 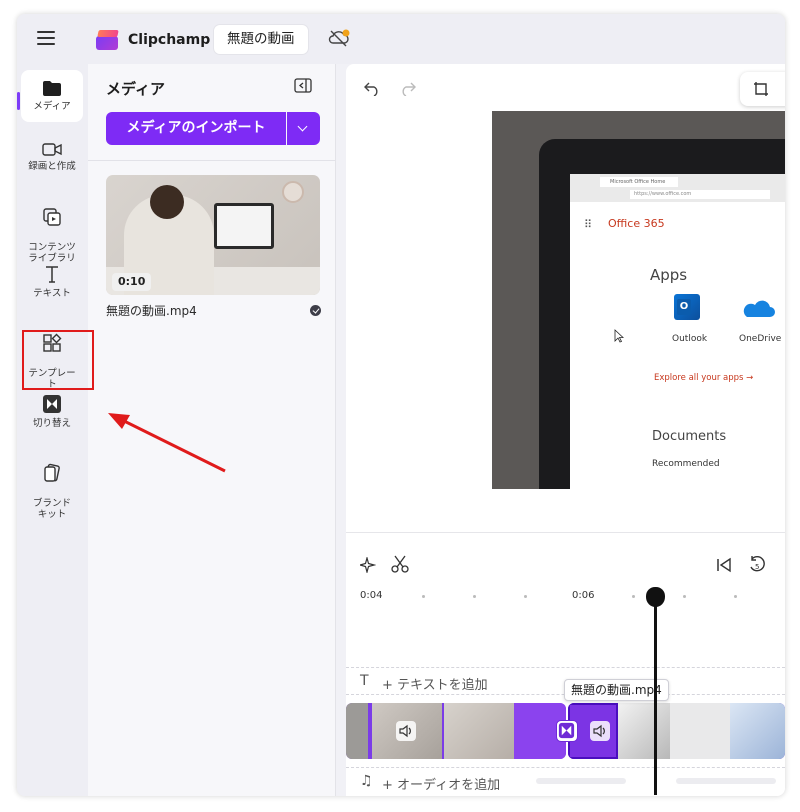 I want to click on audio-track: ♫ + オーディオを追加, so click(x=565, y=781).